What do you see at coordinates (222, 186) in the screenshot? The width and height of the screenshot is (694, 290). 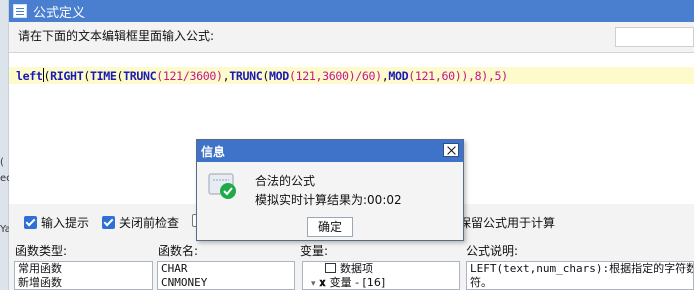 I see `check-document-icon` at bounding box center [222, 186].